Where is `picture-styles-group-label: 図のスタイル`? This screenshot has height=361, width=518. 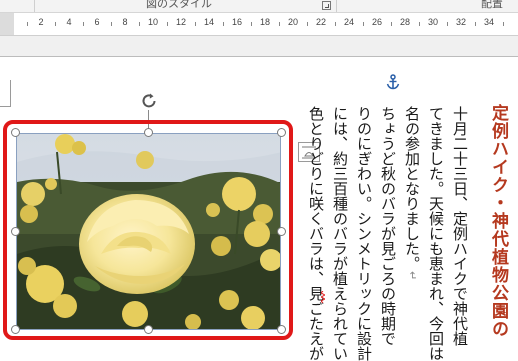 picture-styles-group-label: 図のスタイル is located at coordinates (179, 5).